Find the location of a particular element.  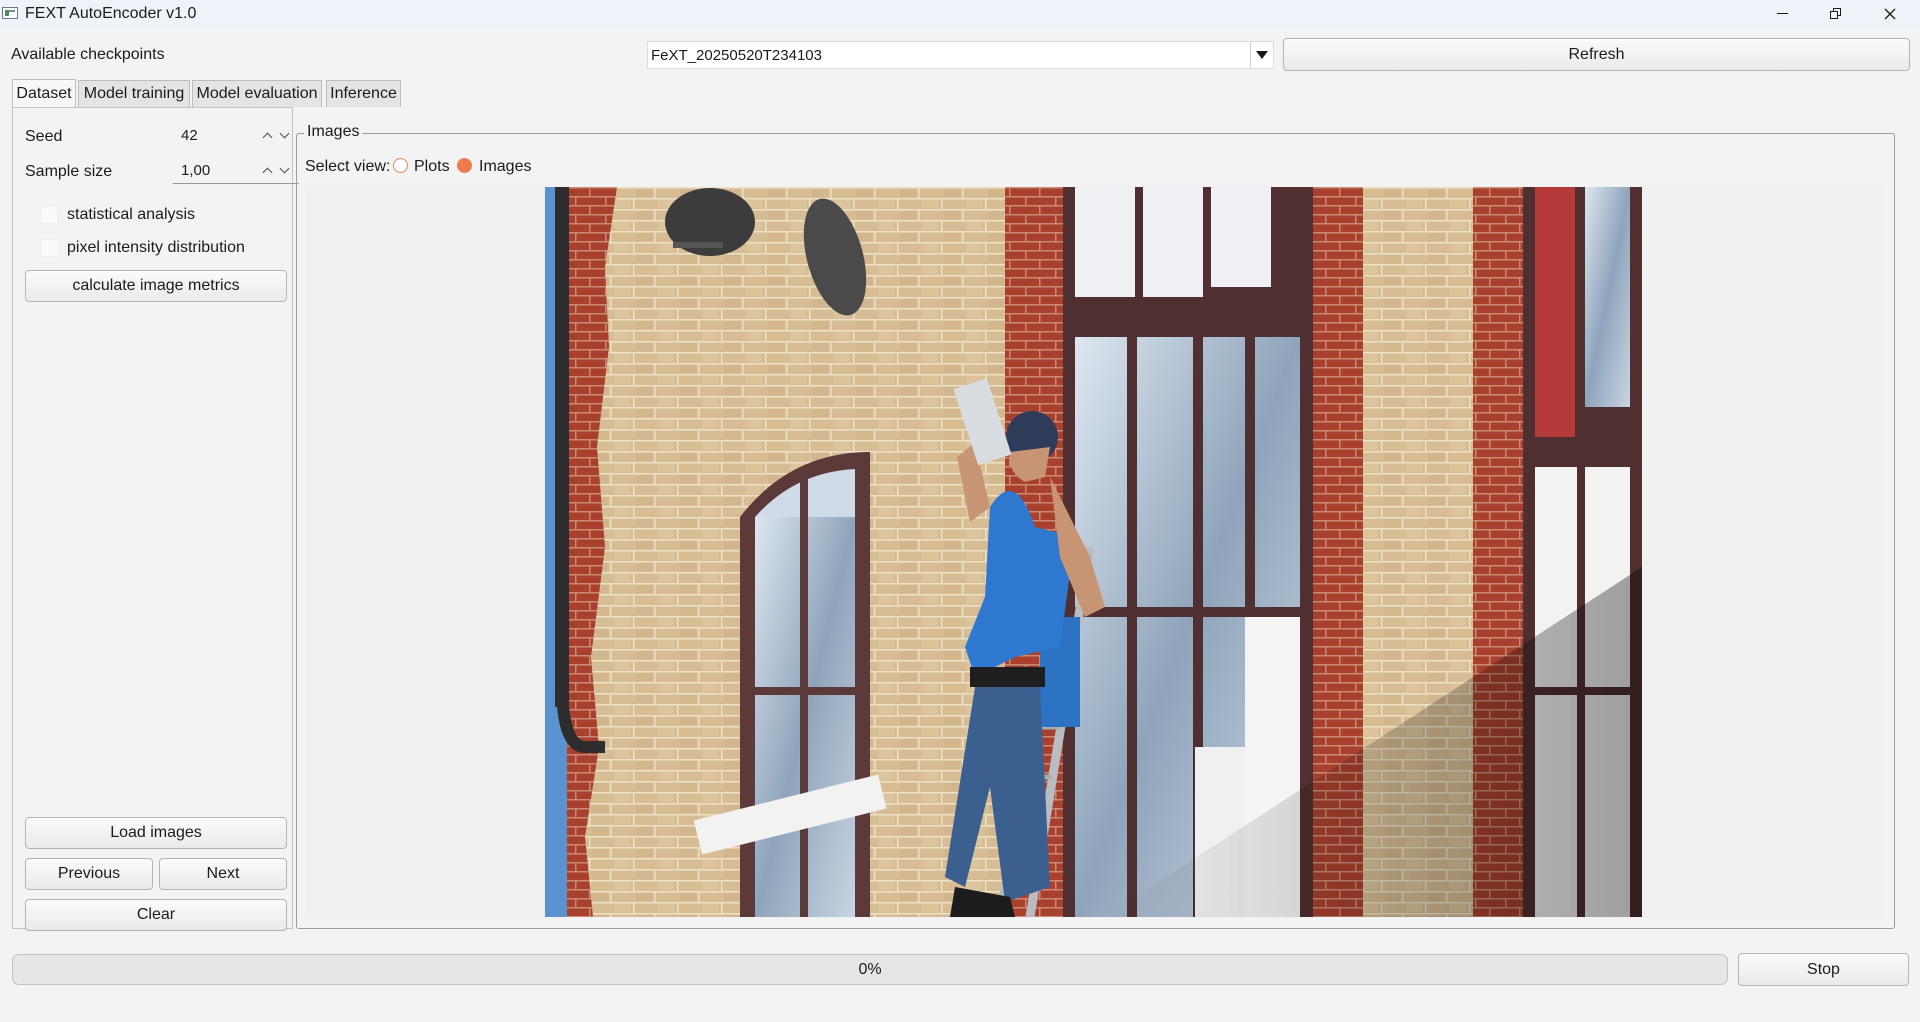

next-button: Next is located at coordinates (223, 874).